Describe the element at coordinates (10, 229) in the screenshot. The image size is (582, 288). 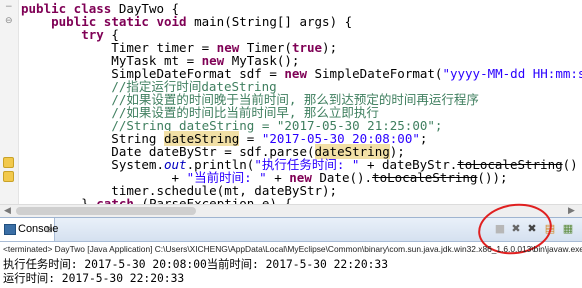
I see `console-icon` at that location.